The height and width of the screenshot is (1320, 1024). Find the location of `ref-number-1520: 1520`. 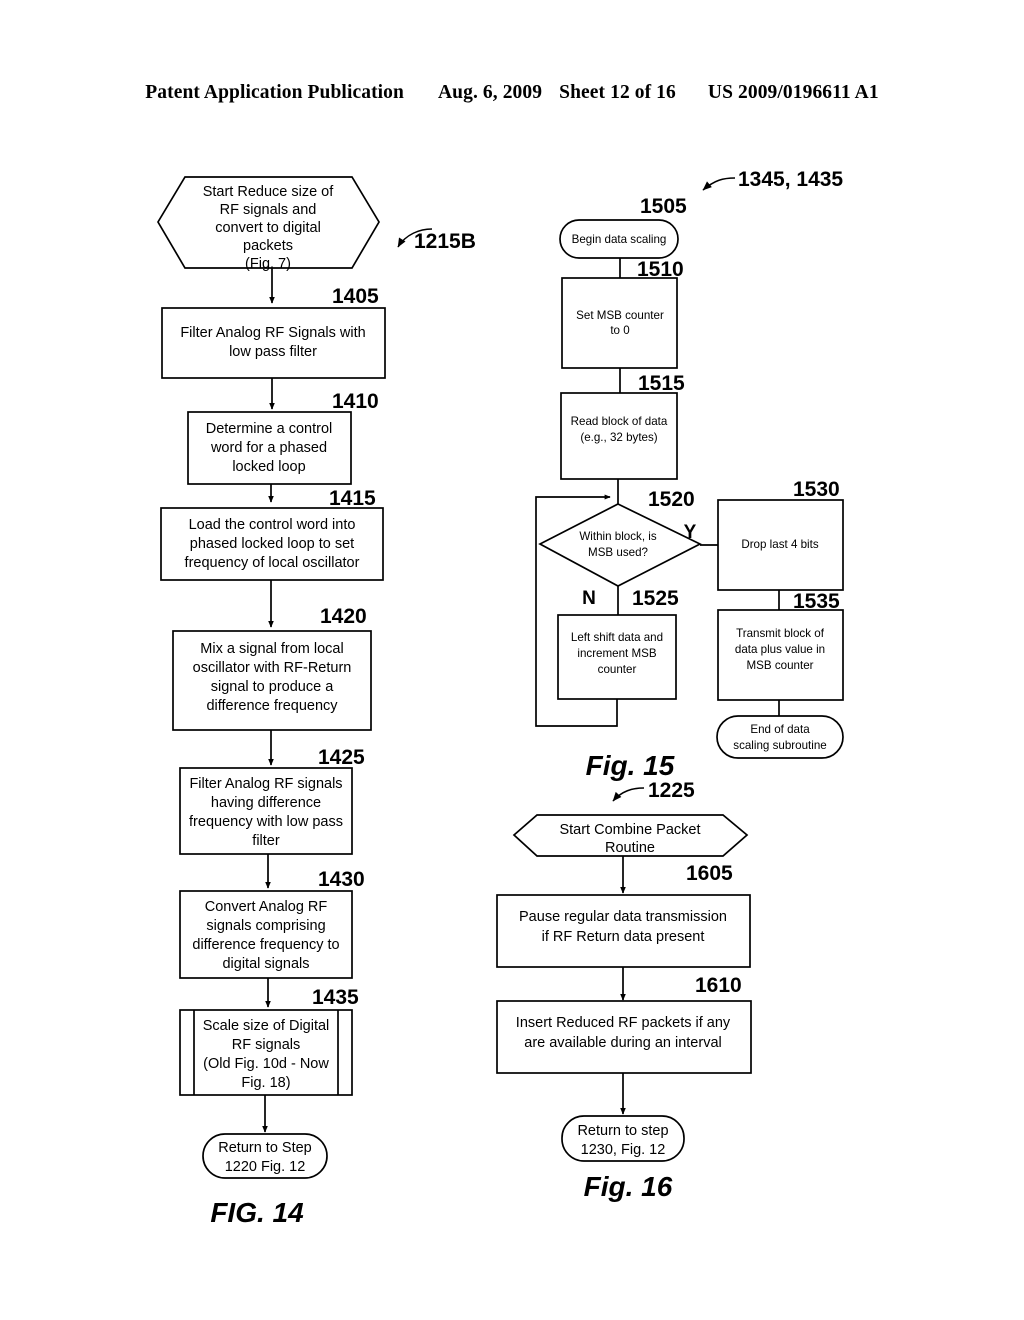

ref-number-1520: 1520 is located at coordinates (671, 499).